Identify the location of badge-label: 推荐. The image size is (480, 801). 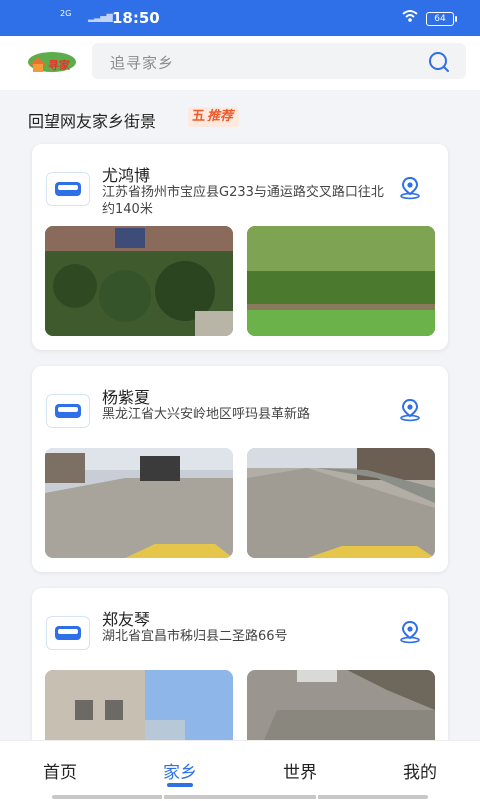
(220, 116).